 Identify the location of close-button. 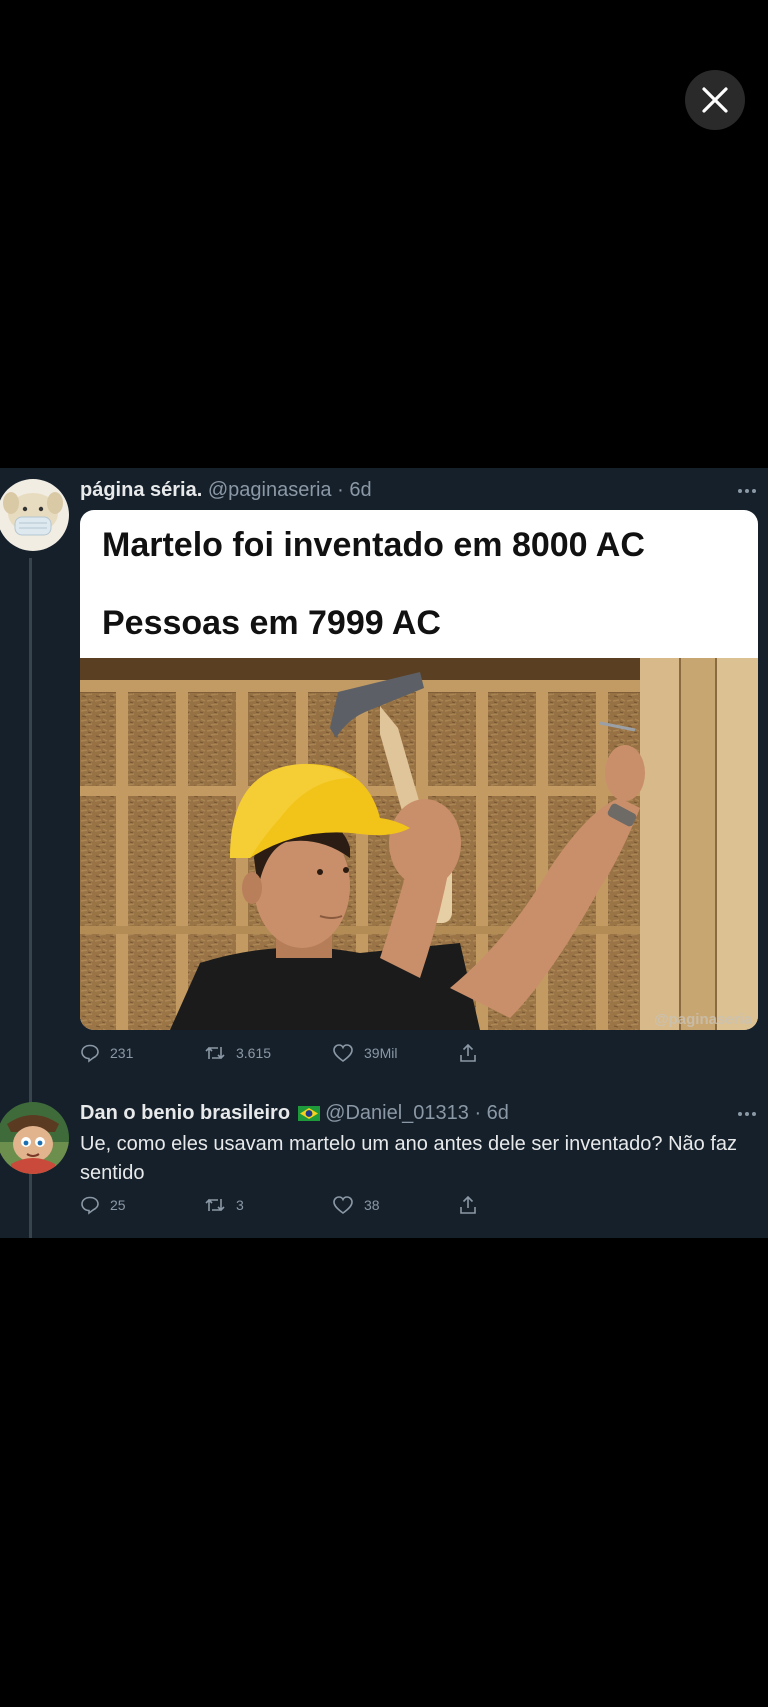
(715, 100).